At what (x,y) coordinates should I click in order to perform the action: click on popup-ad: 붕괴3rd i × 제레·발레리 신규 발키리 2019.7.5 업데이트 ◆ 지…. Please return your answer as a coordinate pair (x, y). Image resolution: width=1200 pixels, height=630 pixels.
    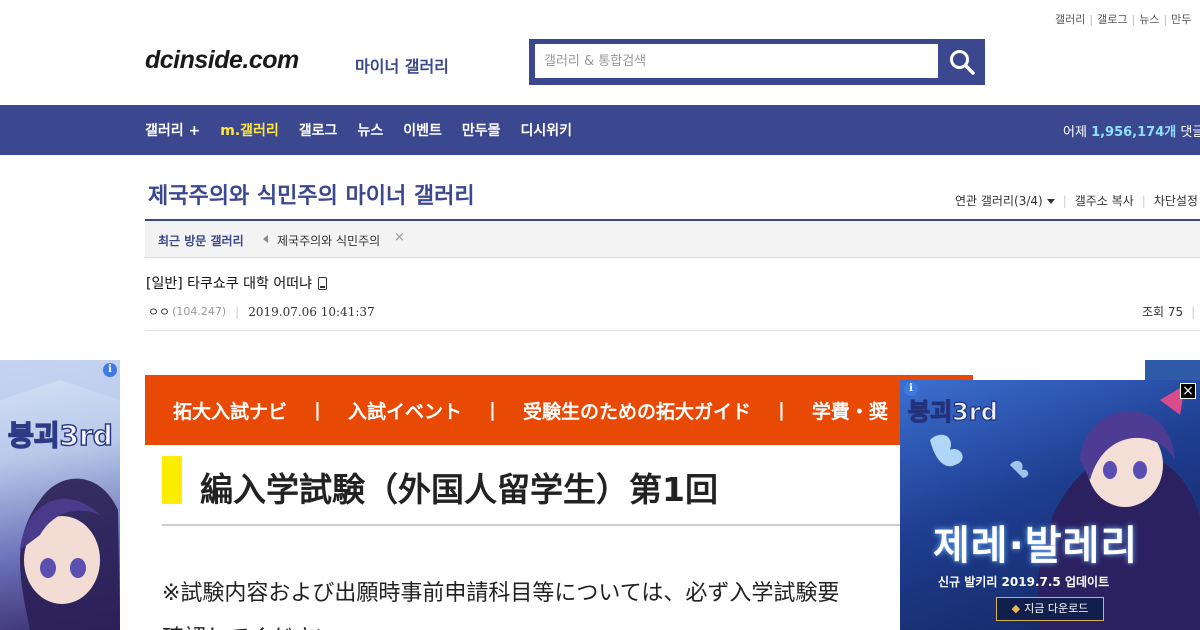
    Looking at the image, I should click on (1050, 505).